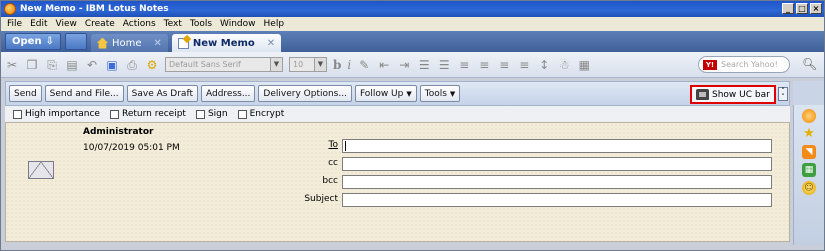 The width and height of the screenshot is (825, 251). I want to click on encrypt-label: Encrypt, so click(267, 114).